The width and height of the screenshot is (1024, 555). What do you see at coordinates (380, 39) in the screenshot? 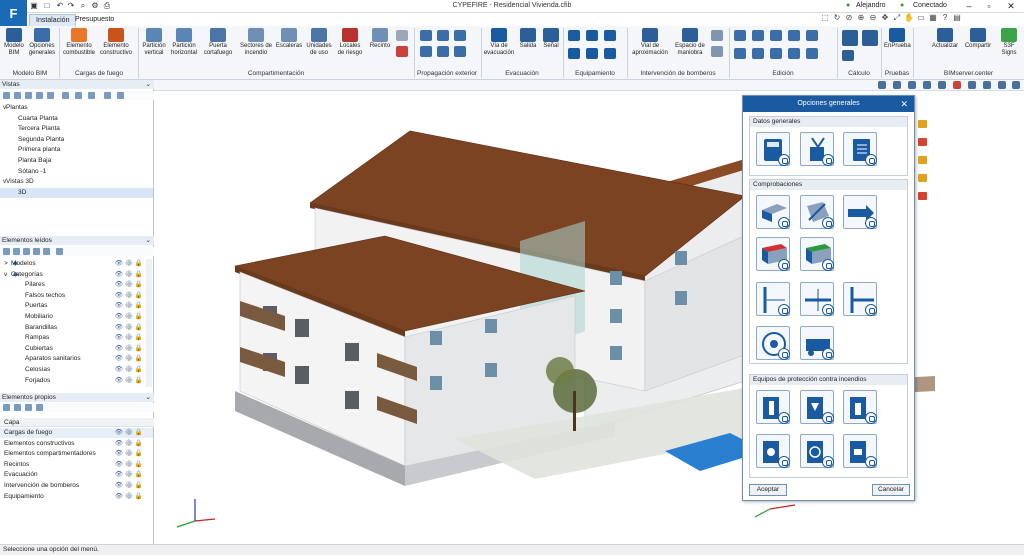
I see `recinto-button: Recinto` at bounding box center [380, 39].